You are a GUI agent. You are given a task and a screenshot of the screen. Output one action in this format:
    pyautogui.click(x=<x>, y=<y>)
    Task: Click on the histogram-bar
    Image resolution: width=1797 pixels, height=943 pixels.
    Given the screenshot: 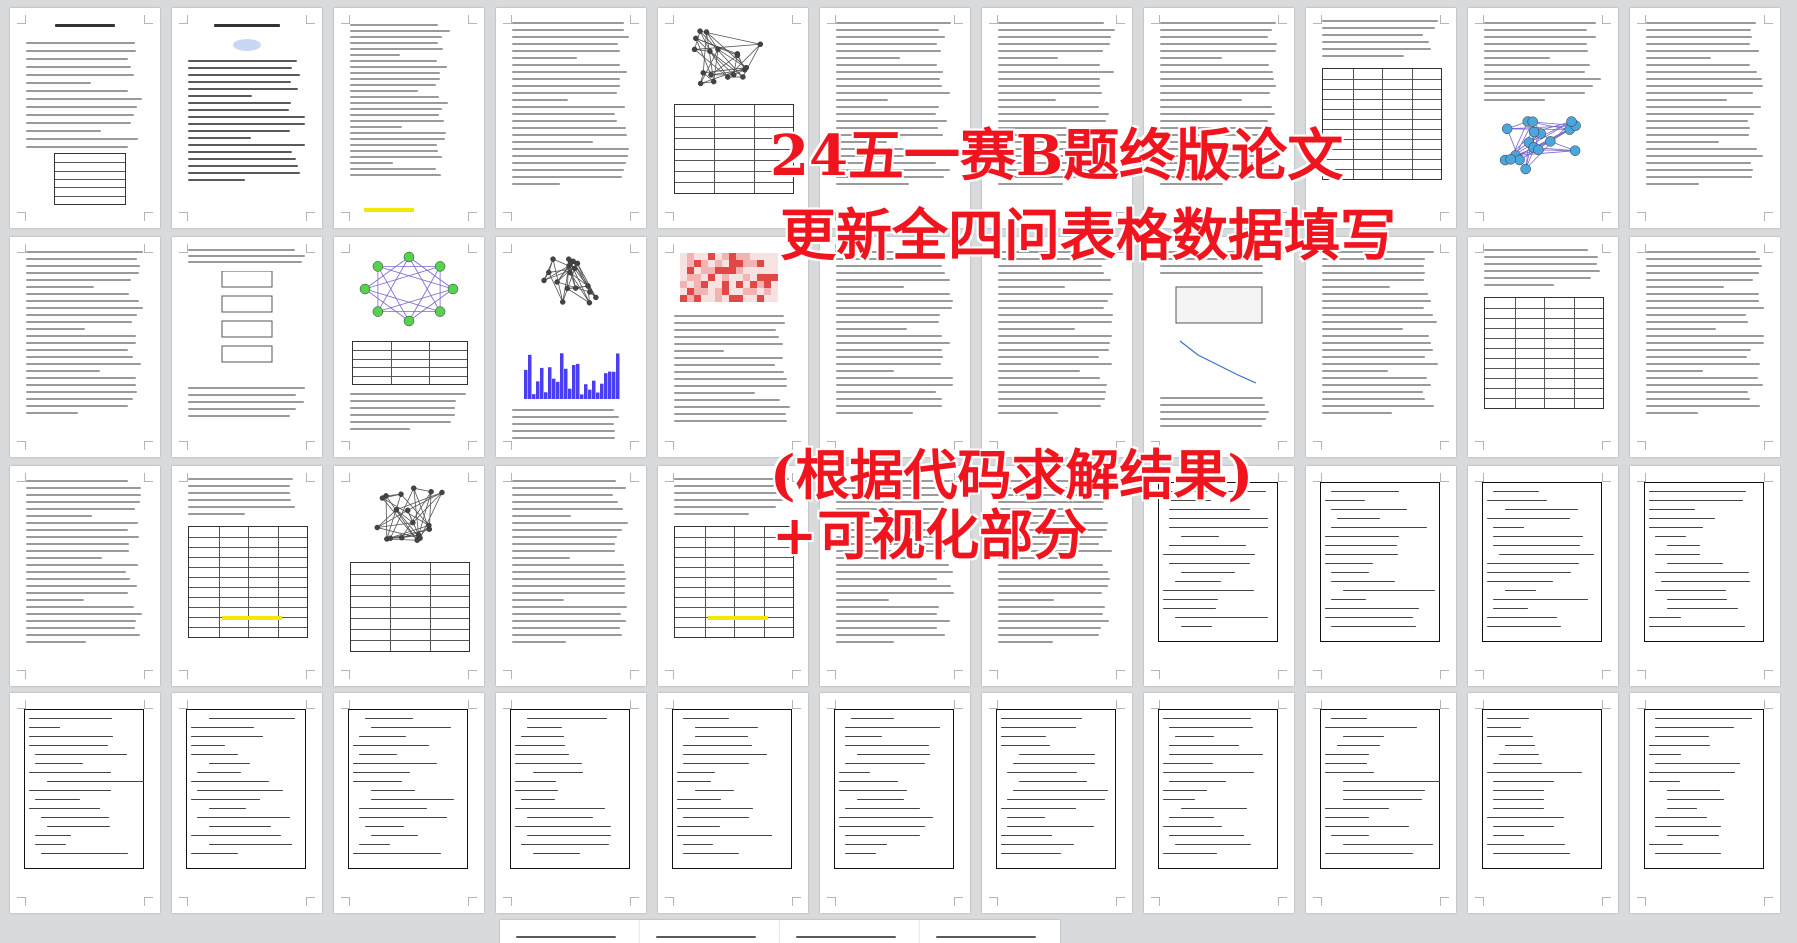 What is the action you would take?
    pyautogui.click(x=618, y=376)
    